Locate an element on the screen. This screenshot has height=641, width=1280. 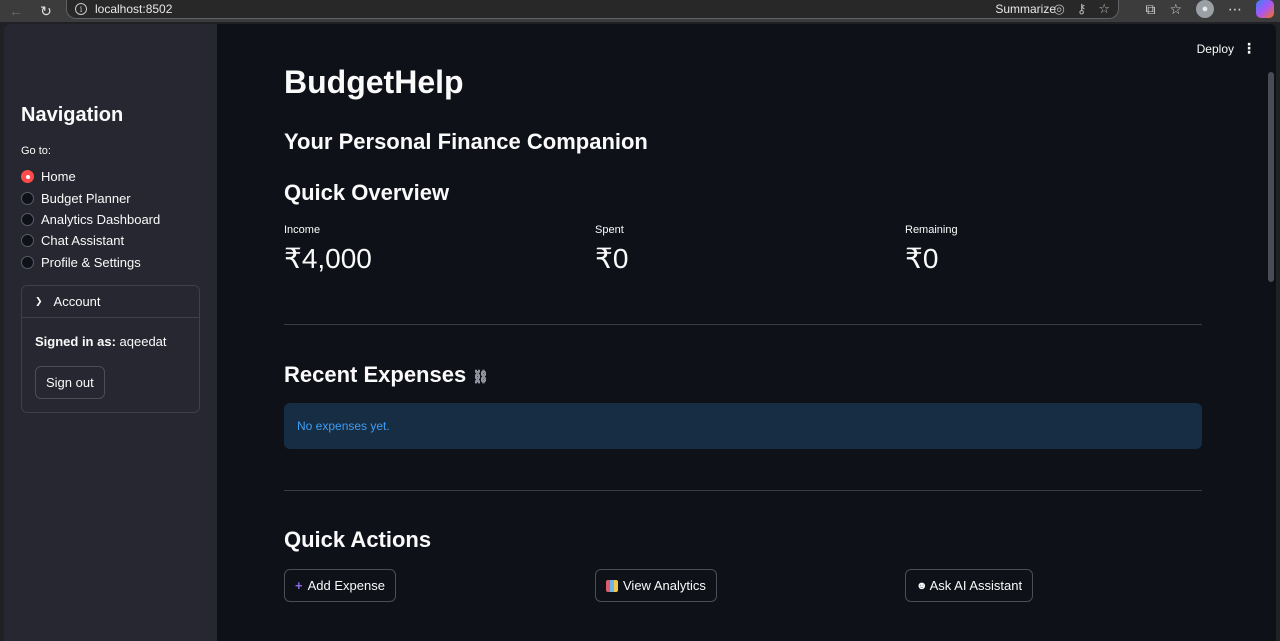
metric-spent: Spent ₹0 is located at coordinates (611, 249).